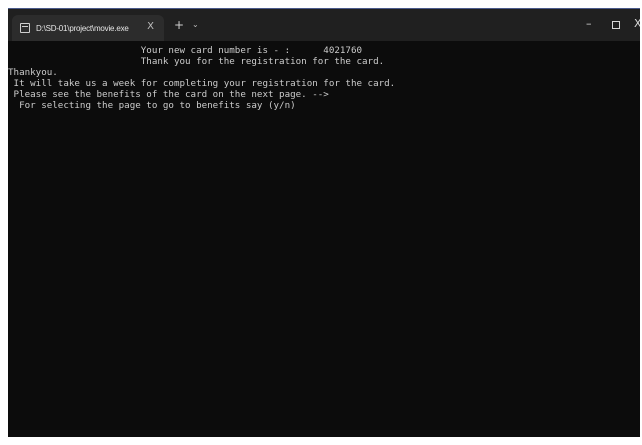 The image size is (642, 445). I want to click on console-line: Thankyou., so click(33, 72).